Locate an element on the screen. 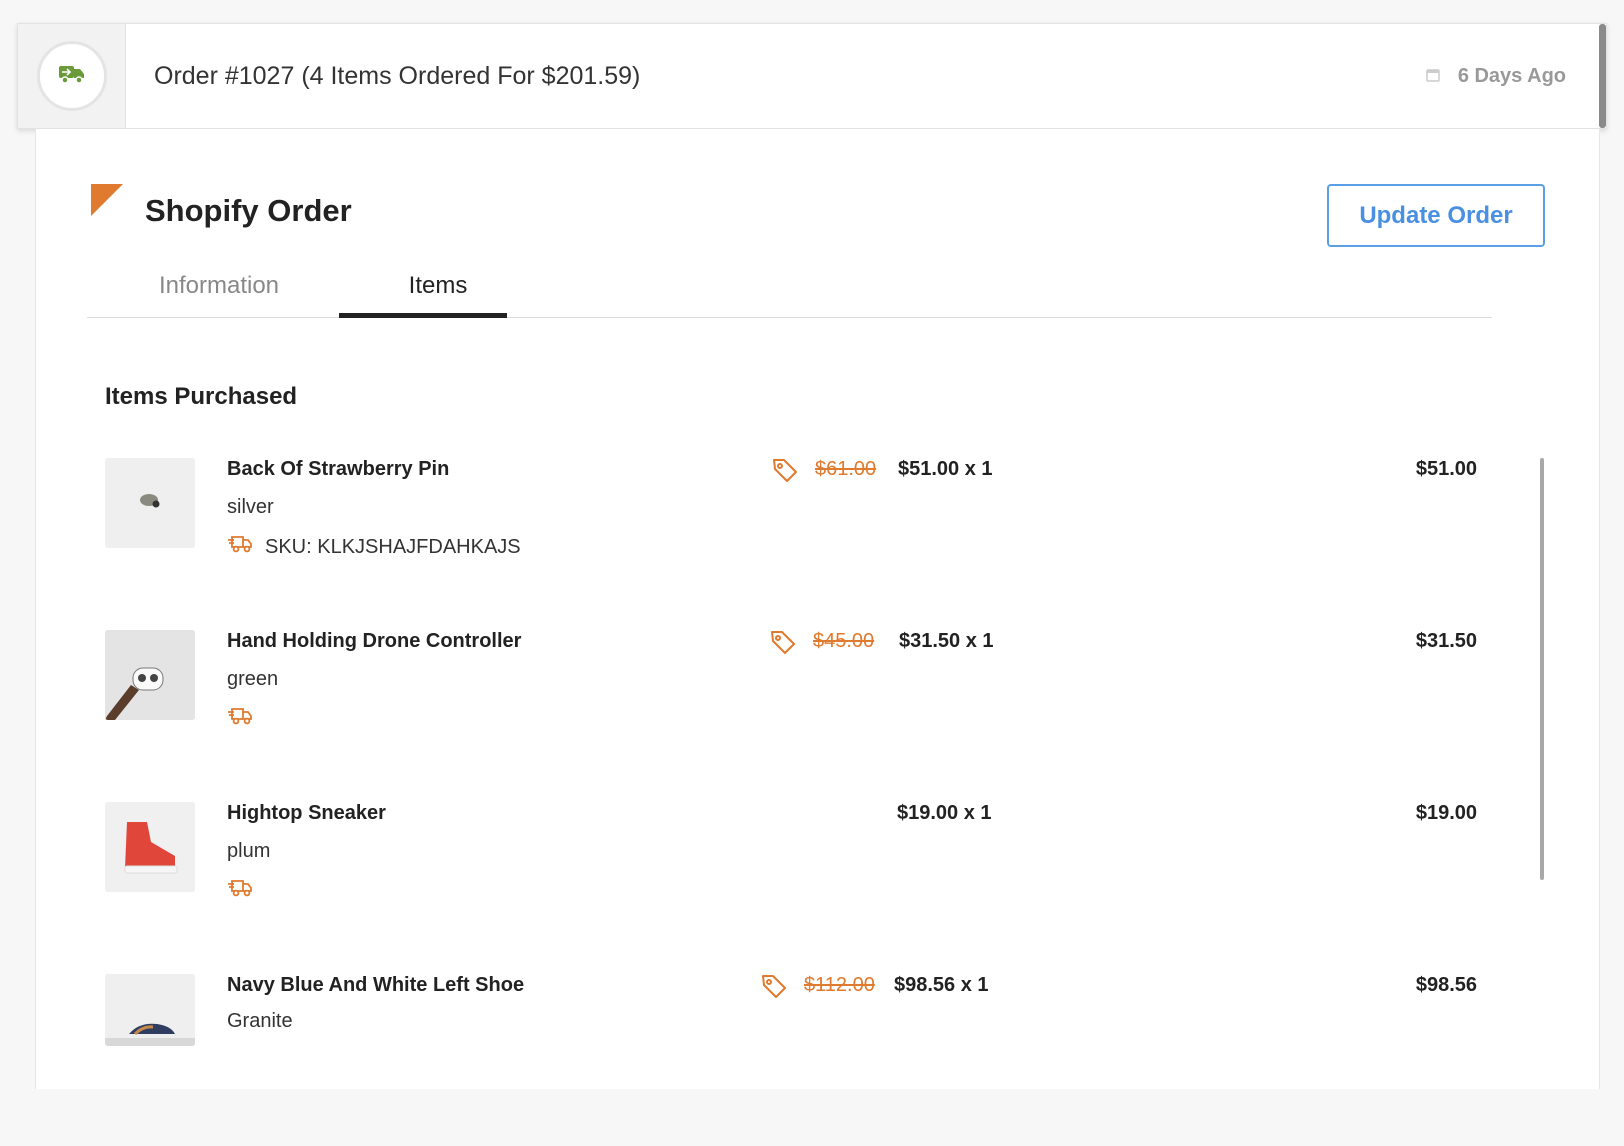 This screenshot has height=1146, width=1624. line-total: $31.50 is located at coordinates (1446, 641).